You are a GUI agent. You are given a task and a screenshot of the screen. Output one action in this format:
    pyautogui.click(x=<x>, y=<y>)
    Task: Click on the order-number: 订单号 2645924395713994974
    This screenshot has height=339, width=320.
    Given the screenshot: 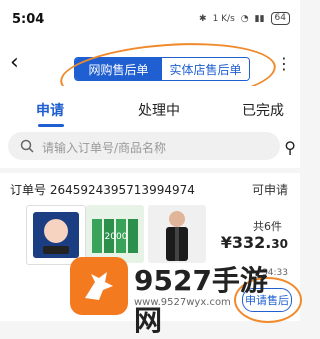 What is the action you would take?
    pyautogui.click(x=102, y=190)
    